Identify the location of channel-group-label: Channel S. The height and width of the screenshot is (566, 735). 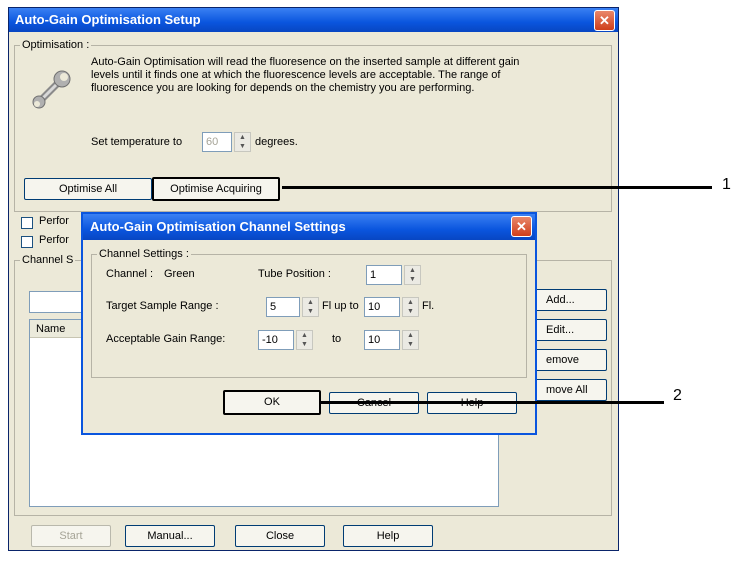
(48, 260).